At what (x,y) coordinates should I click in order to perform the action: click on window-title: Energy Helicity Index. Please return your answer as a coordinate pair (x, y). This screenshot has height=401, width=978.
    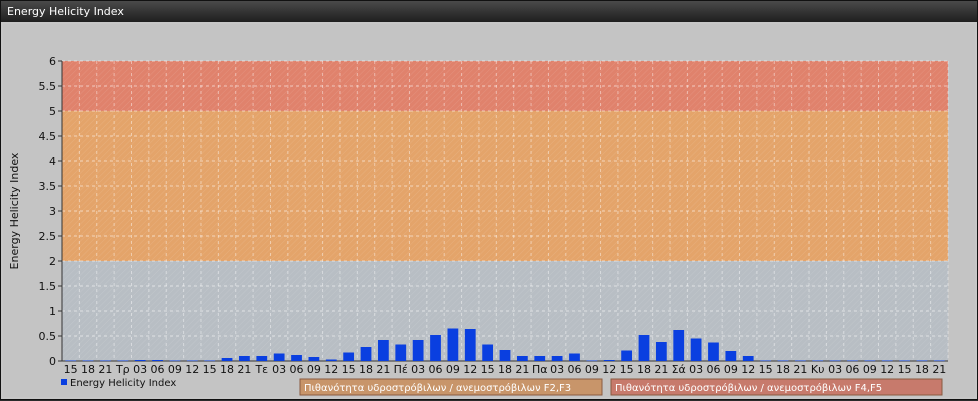
    Looking at the image, I should click on (489, 11).